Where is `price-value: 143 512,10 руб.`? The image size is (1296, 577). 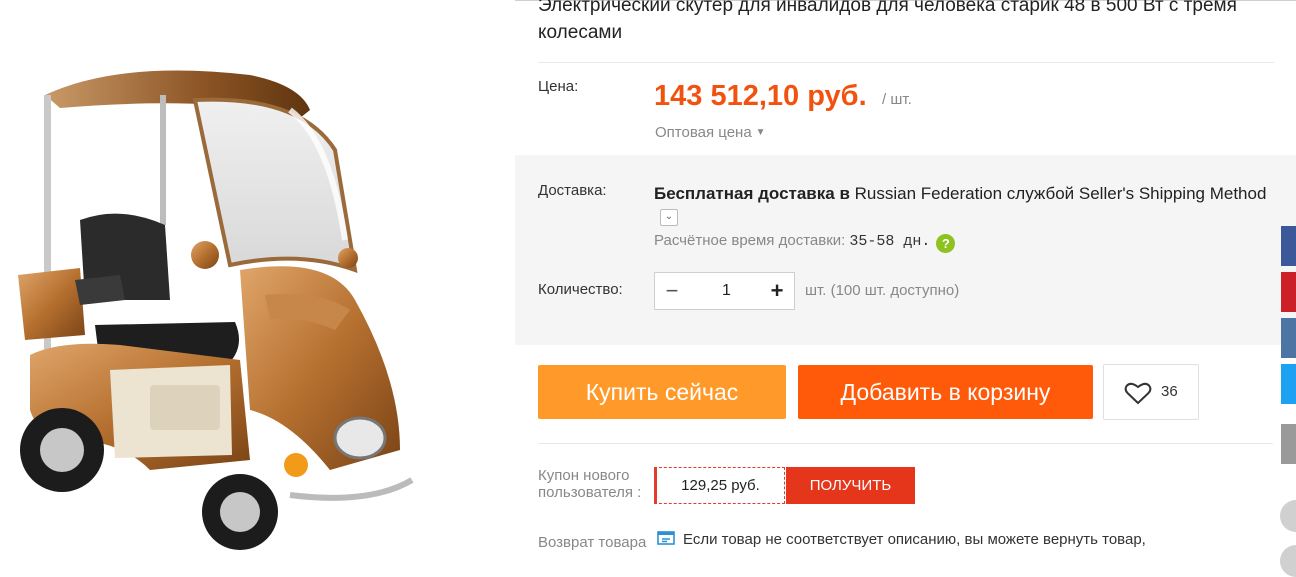 price-value: 143 512,10 руб. is located at coordinates (760, 96).